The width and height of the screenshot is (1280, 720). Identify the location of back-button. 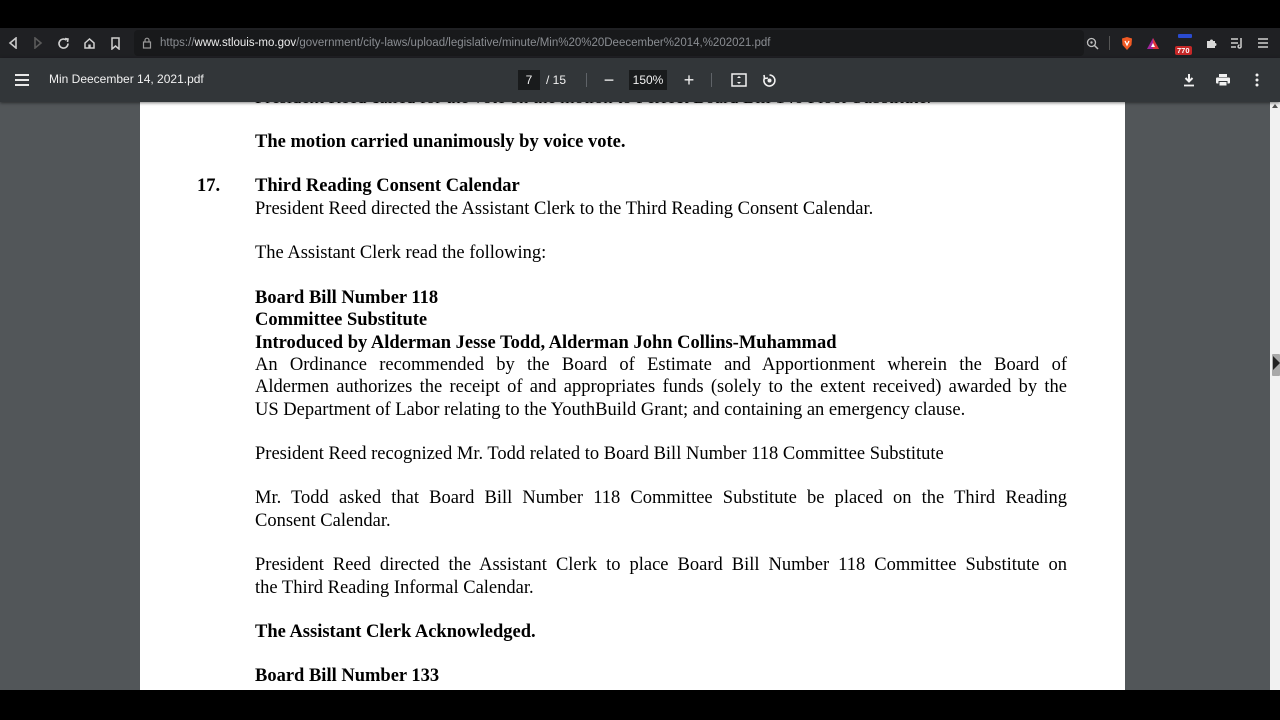
(13, 43).